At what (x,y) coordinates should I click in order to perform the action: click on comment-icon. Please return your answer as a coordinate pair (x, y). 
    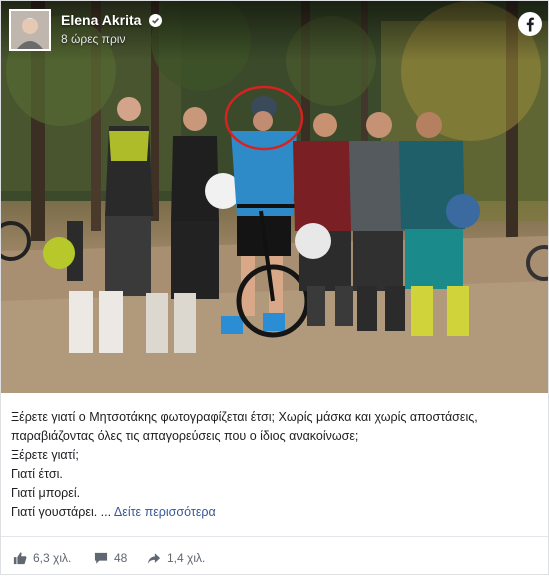
    Looking at the image, I should click on (101, 558).